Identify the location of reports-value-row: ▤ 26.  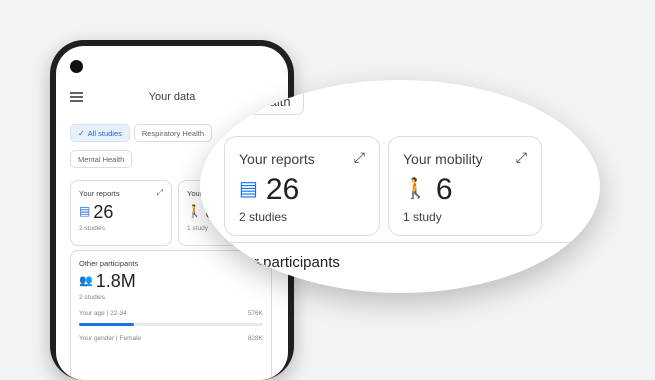
(121, 212).